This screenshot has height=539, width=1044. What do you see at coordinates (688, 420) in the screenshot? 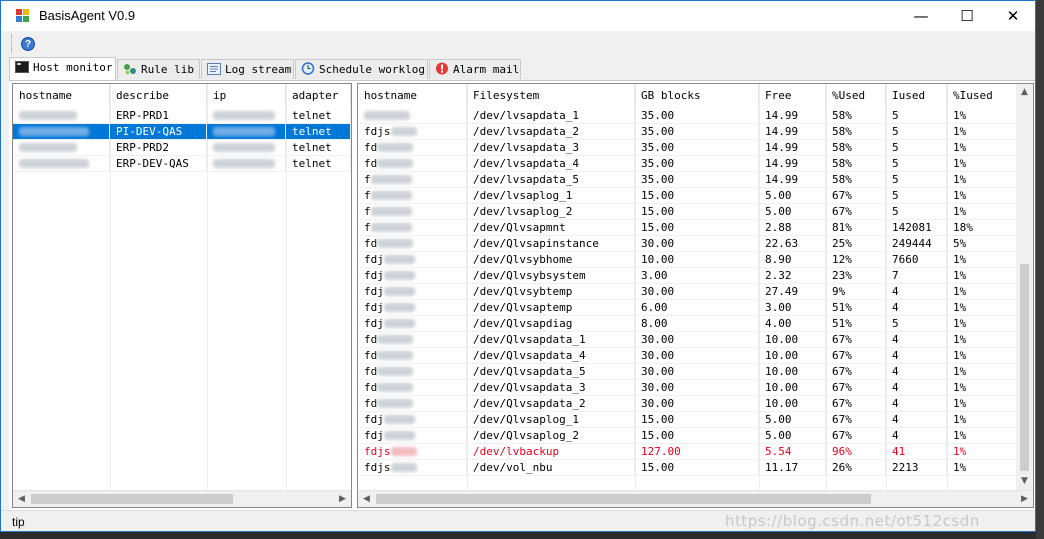
I see `table-row: fdj/dev/Qlvsaplog_1 15.00 5.00 67% 4 1%` at bounding box center [688, 420].